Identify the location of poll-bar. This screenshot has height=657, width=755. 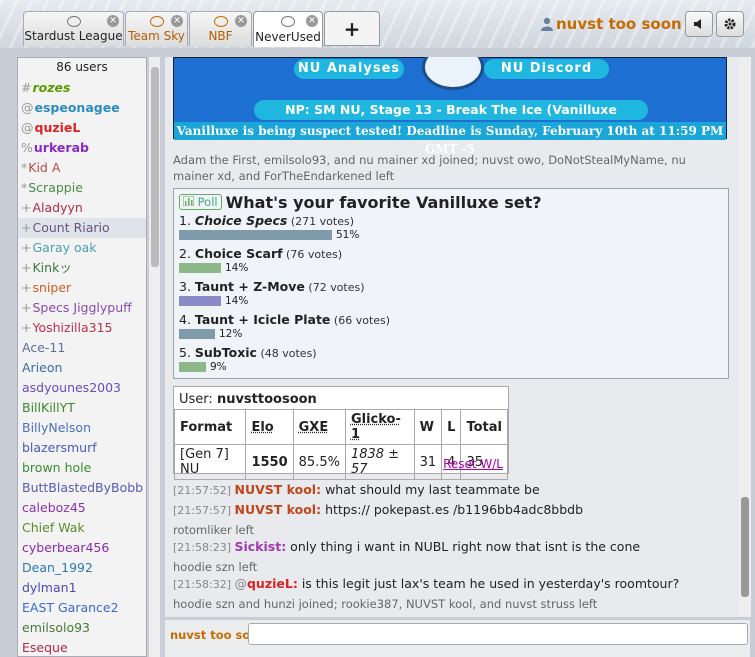
(197, 334).